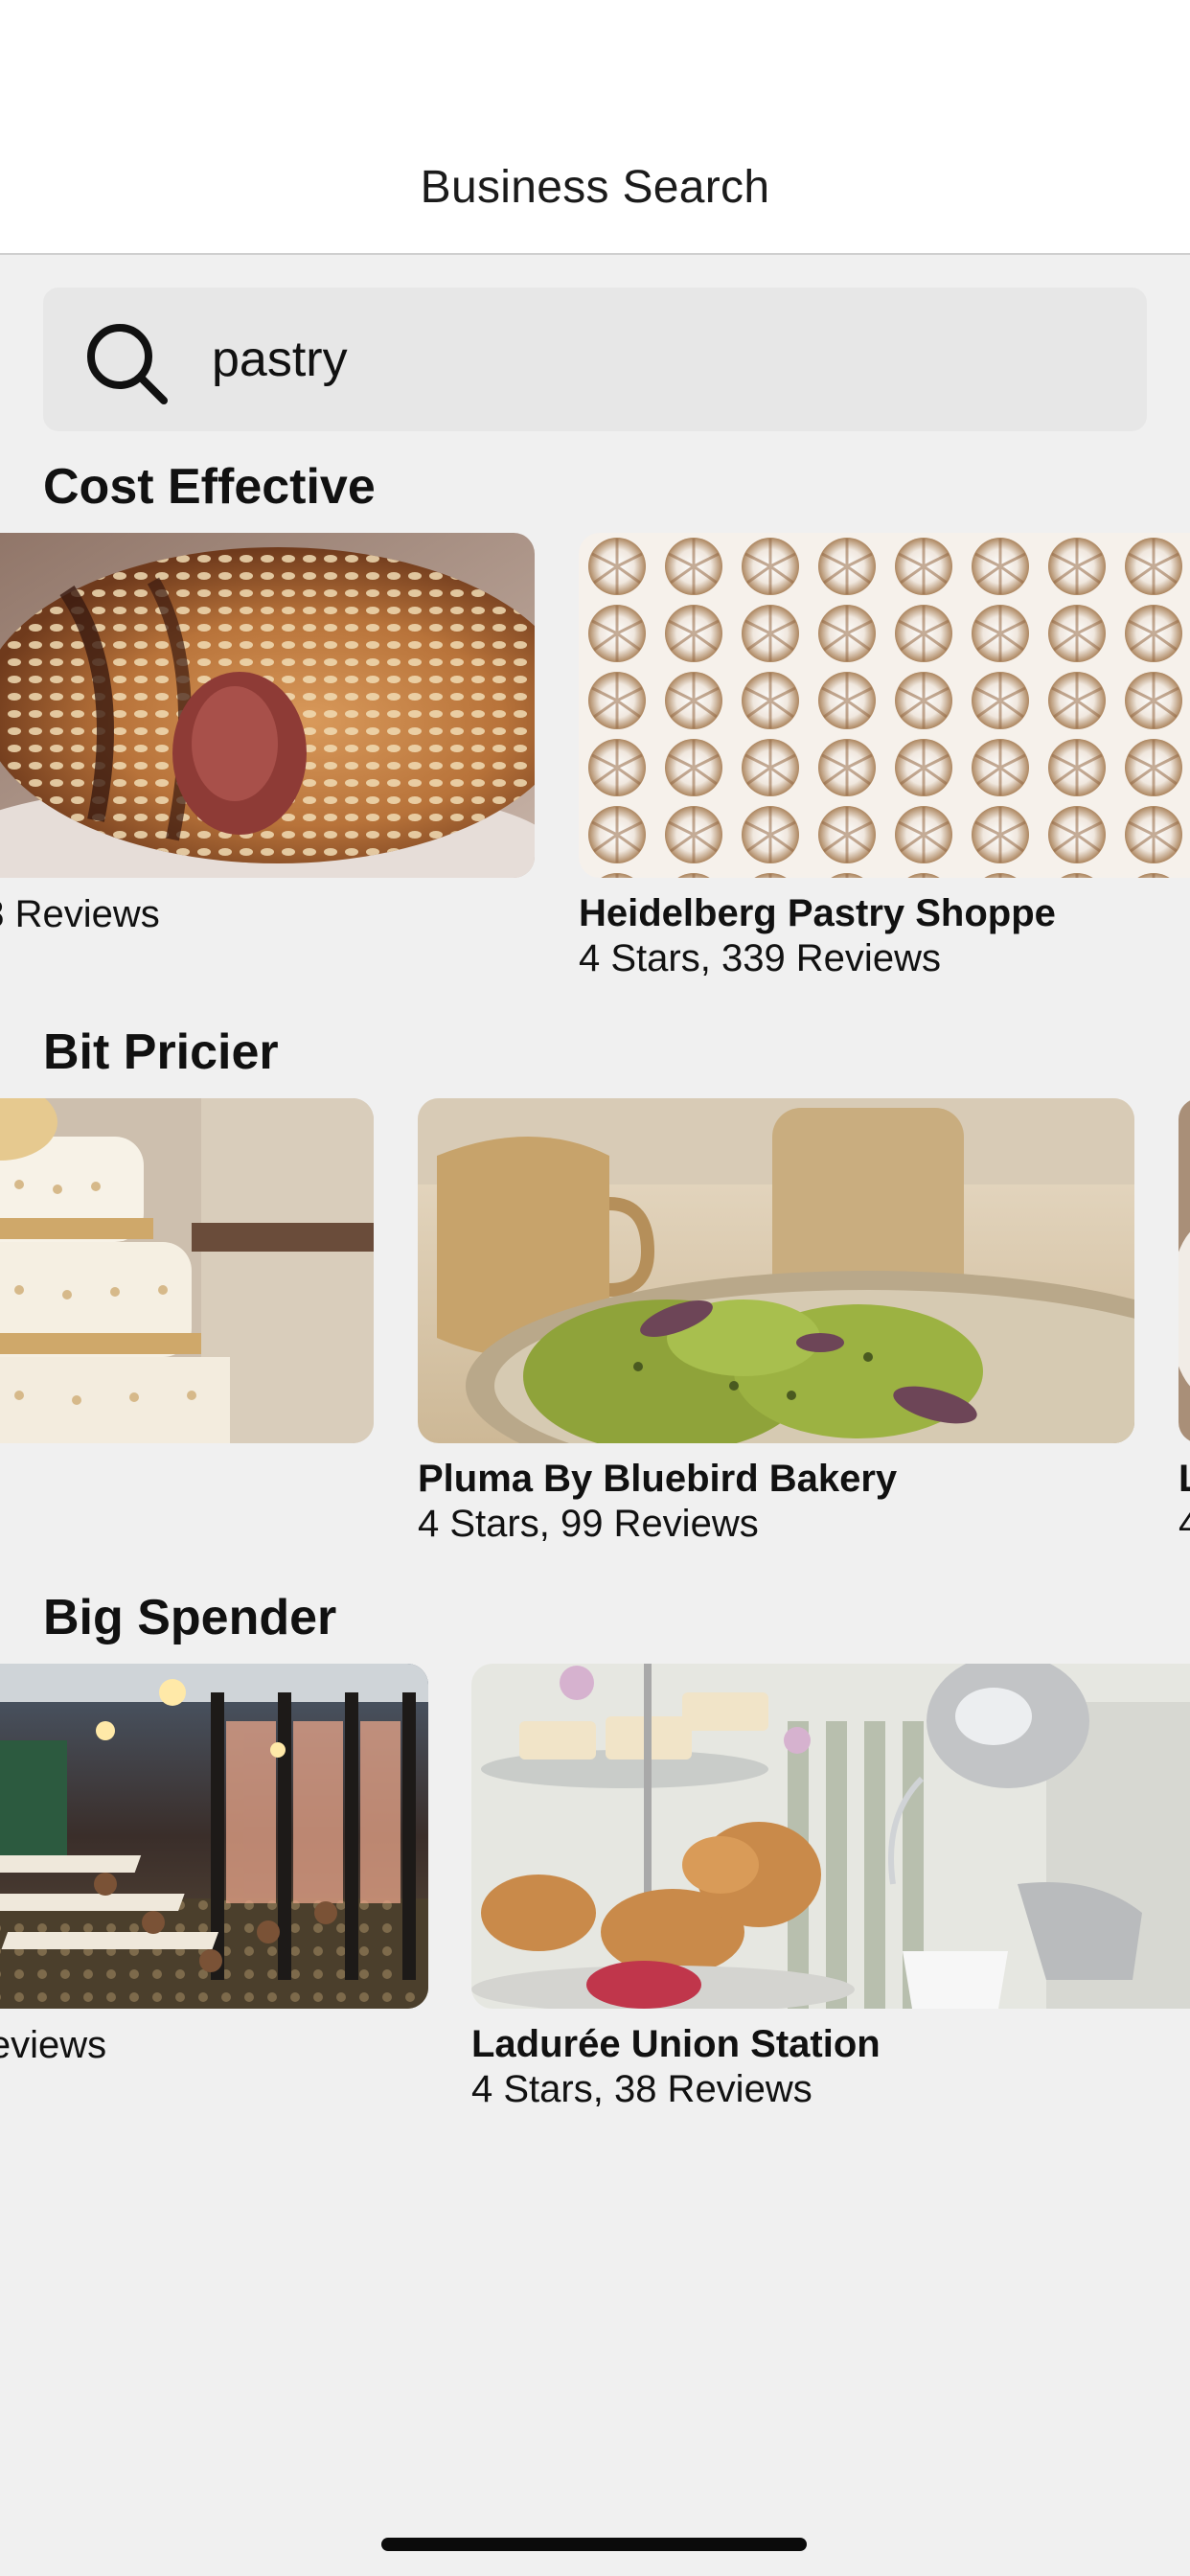 This screenshot has width=1190, height=2576. Describe the element at coordinates (885, 705) in the screenshot. I see `meringue-photo` at that location.